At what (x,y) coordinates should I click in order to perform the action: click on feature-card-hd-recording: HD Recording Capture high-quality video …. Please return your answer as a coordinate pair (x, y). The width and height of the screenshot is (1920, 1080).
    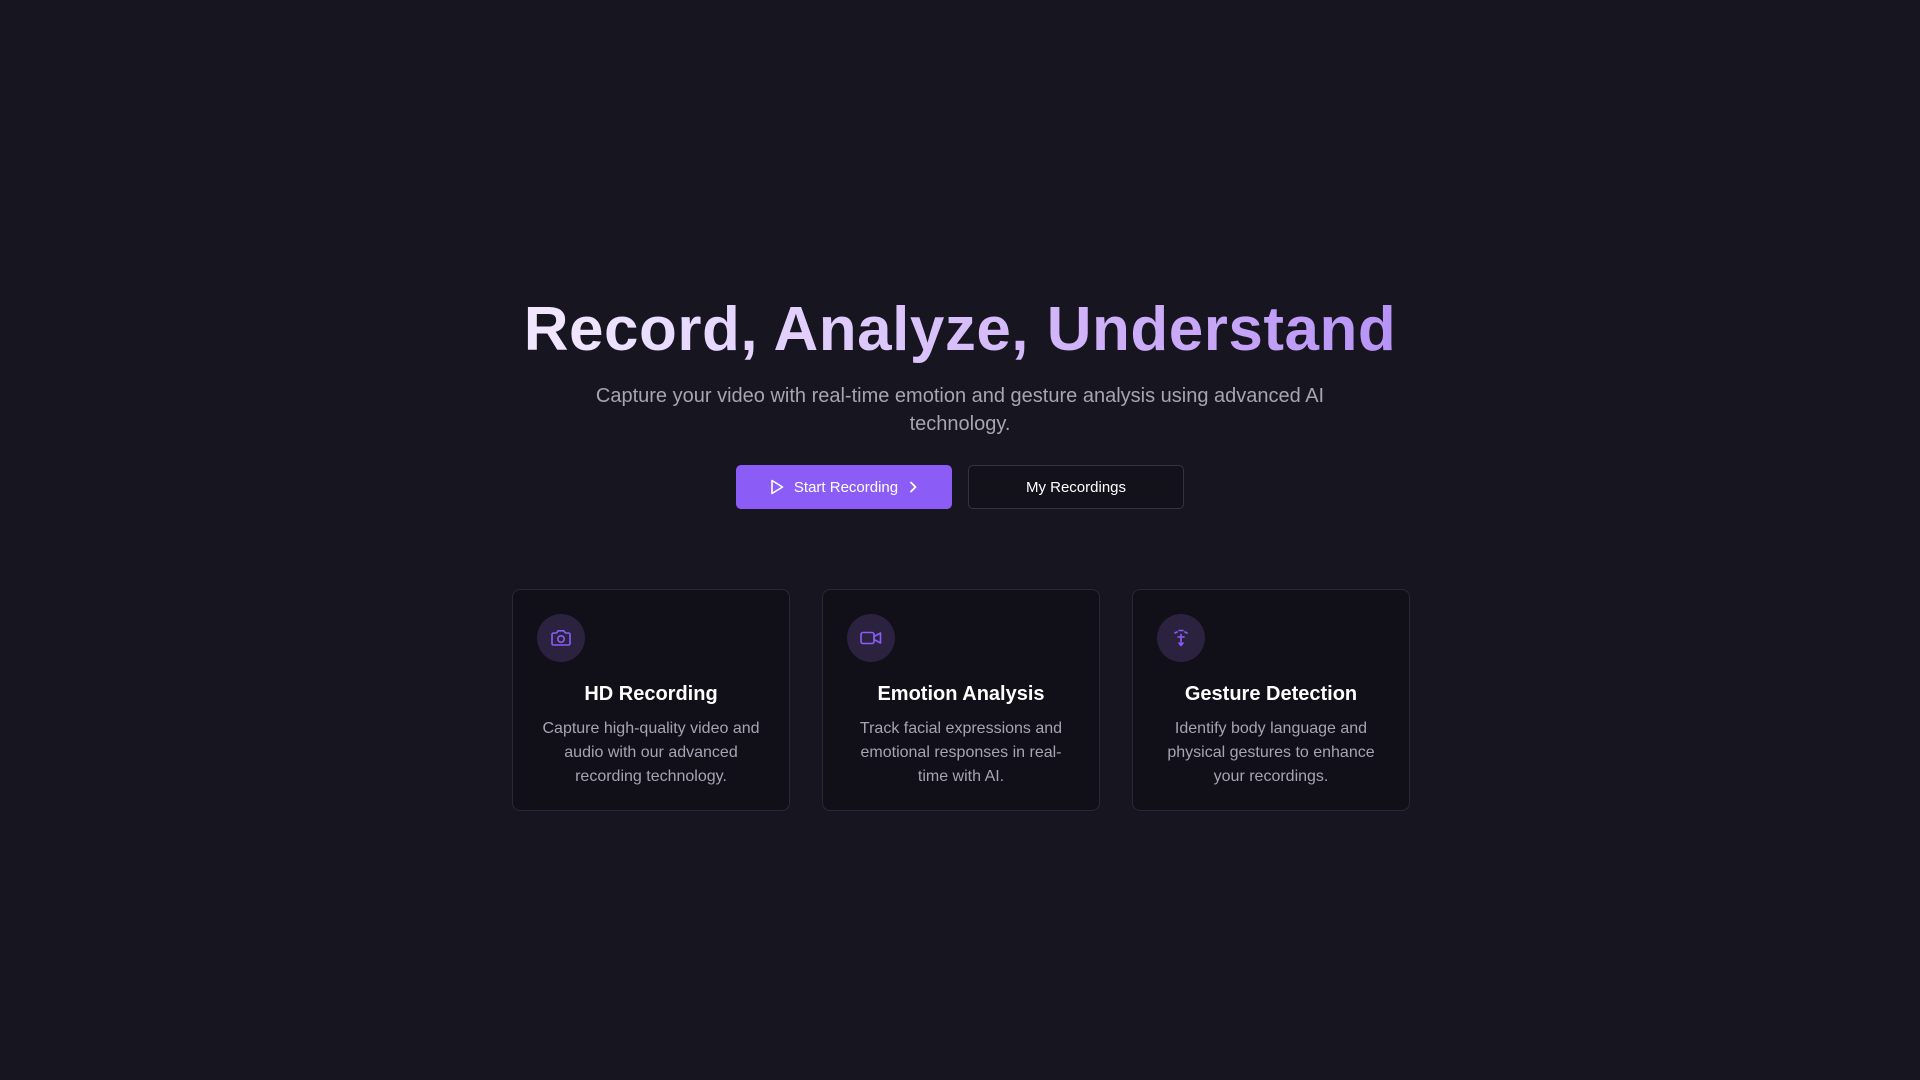
    Looking at the image, I should click on (651, 700).